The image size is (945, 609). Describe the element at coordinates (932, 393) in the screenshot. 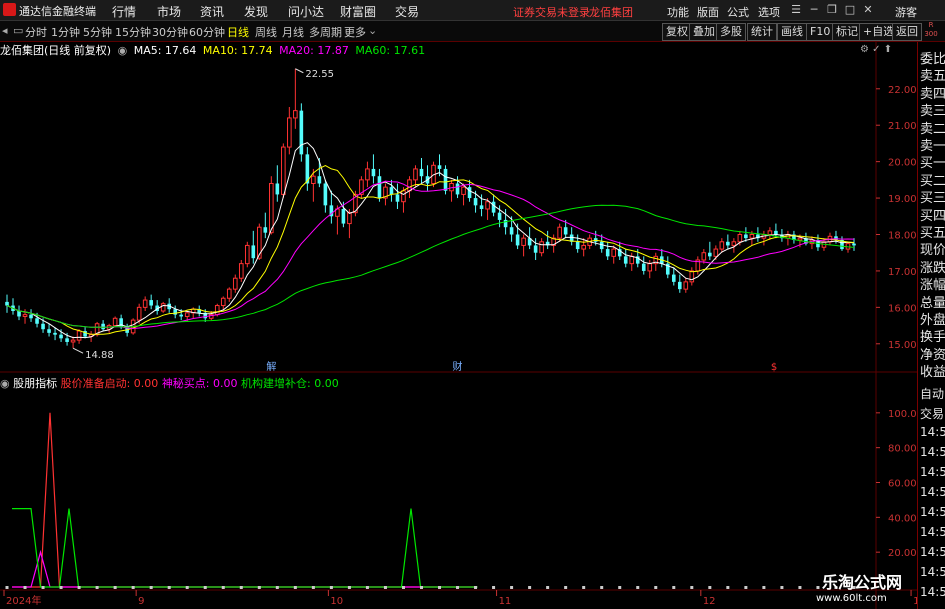

I see `auto-trade-label-0: 自动` at that location.